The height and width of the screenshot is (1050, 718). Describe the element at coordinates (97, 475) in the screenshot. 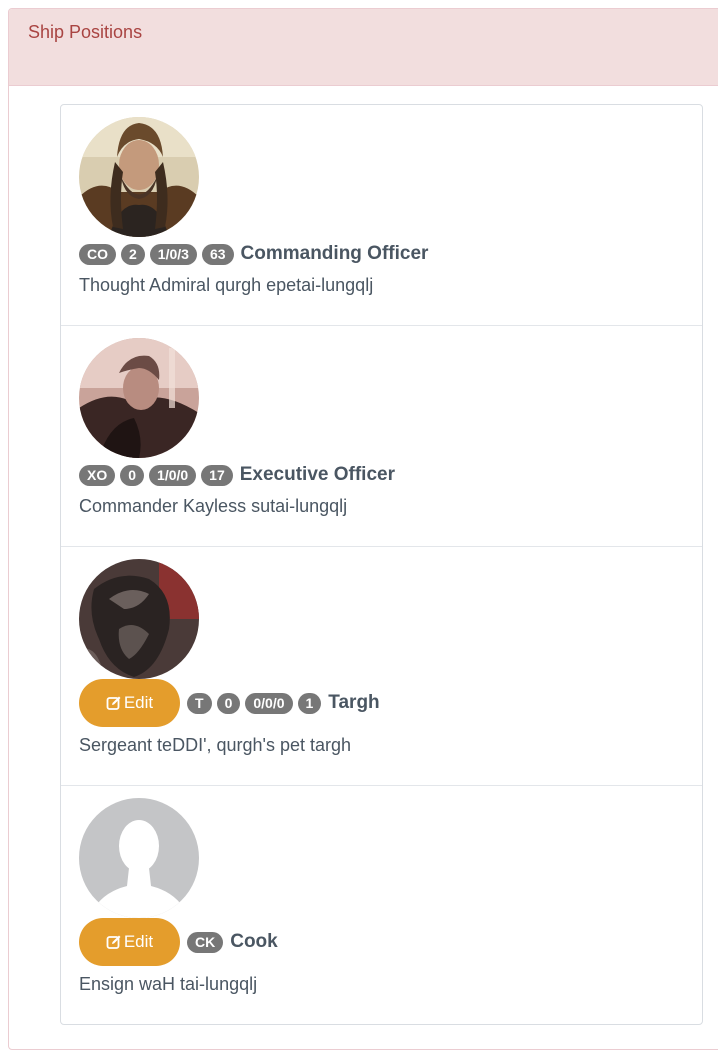

I see `position-abbr-badge: XO` at that location.